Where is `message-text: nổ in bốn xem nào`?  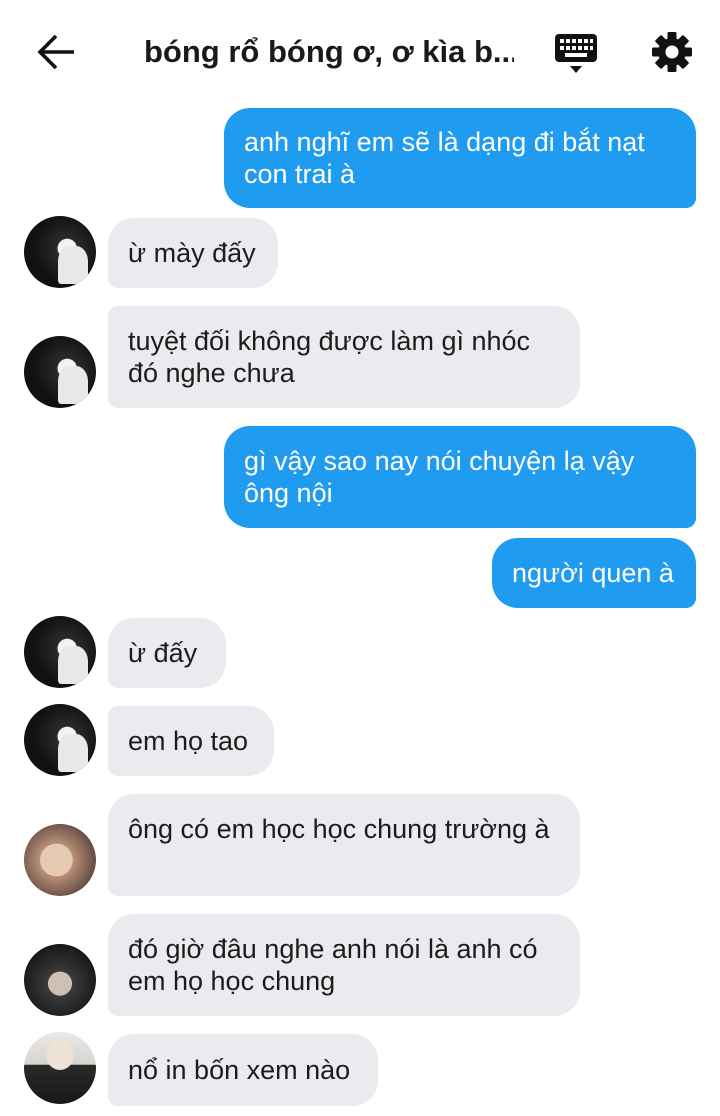 message-text: nổ in bốn xem nào is located at coordinates (239, 1070).